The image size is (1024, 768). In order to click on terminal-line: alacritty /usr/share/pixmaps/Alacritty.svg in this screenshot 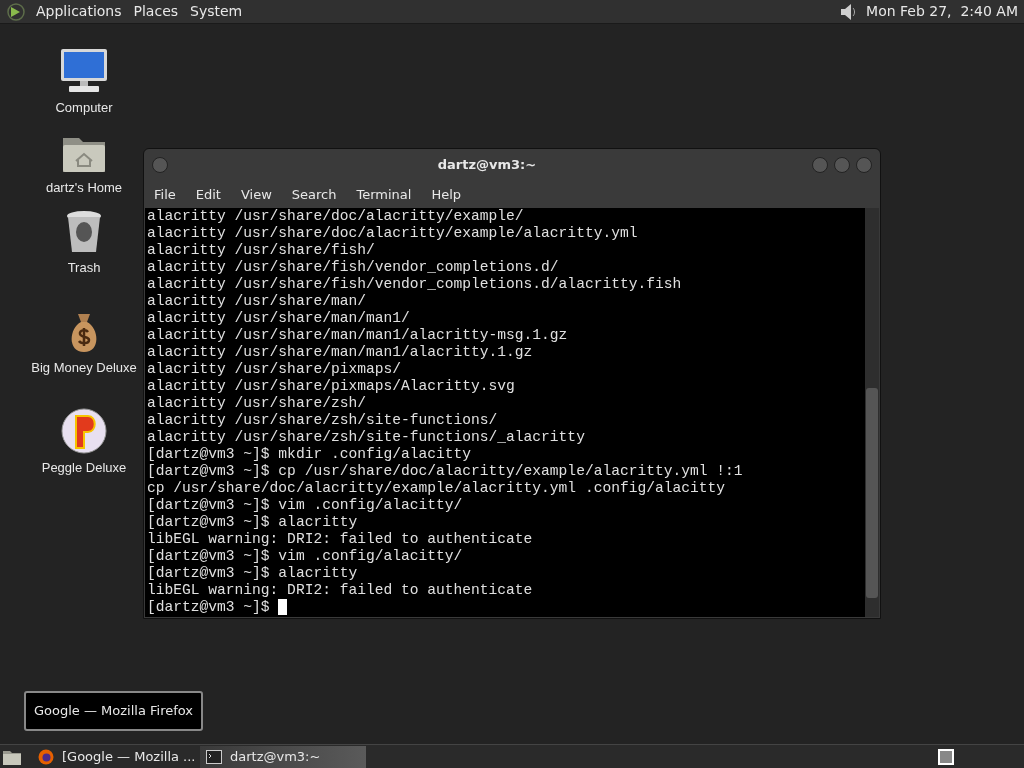, I will do `click(331, 386)`.